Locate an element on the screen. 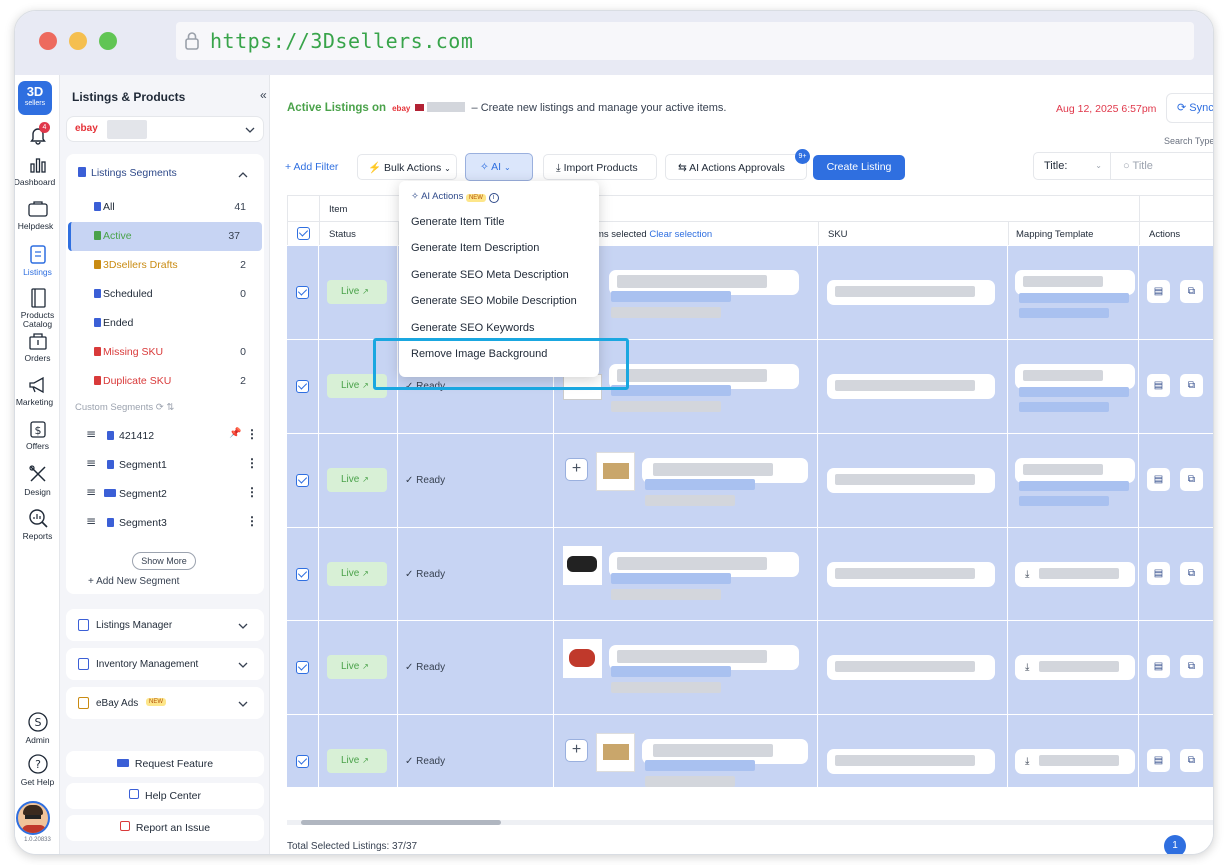  table-row: Live ↗ ✓ Ready + ▤ ⧉ is located at coordinates (750, 480).